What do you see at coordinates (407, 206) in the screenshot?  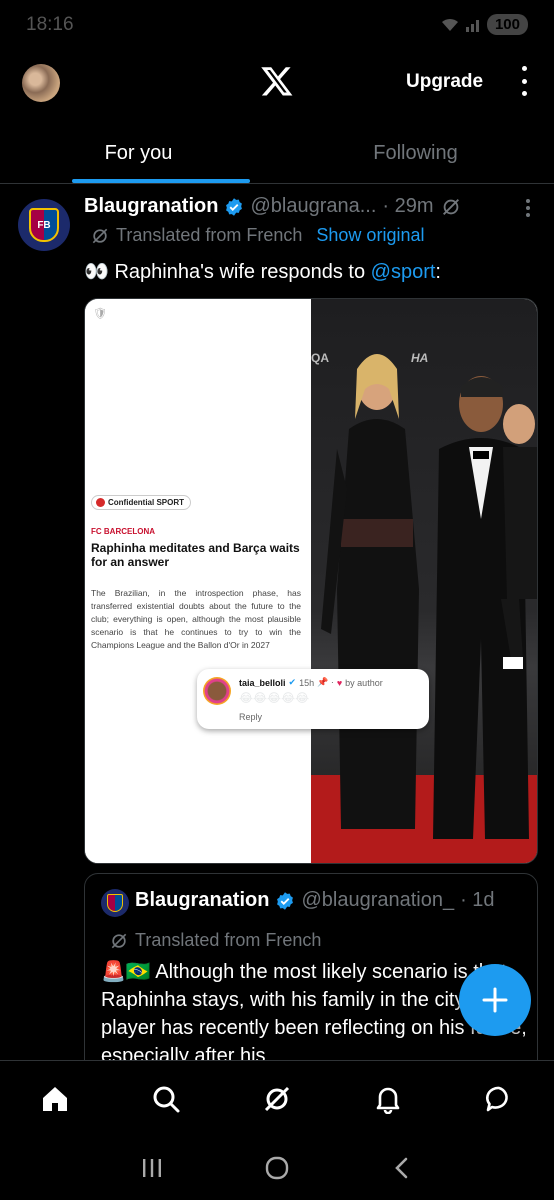 I see `tweet-timestamp: · 29m` at bounding box center [407, 206].